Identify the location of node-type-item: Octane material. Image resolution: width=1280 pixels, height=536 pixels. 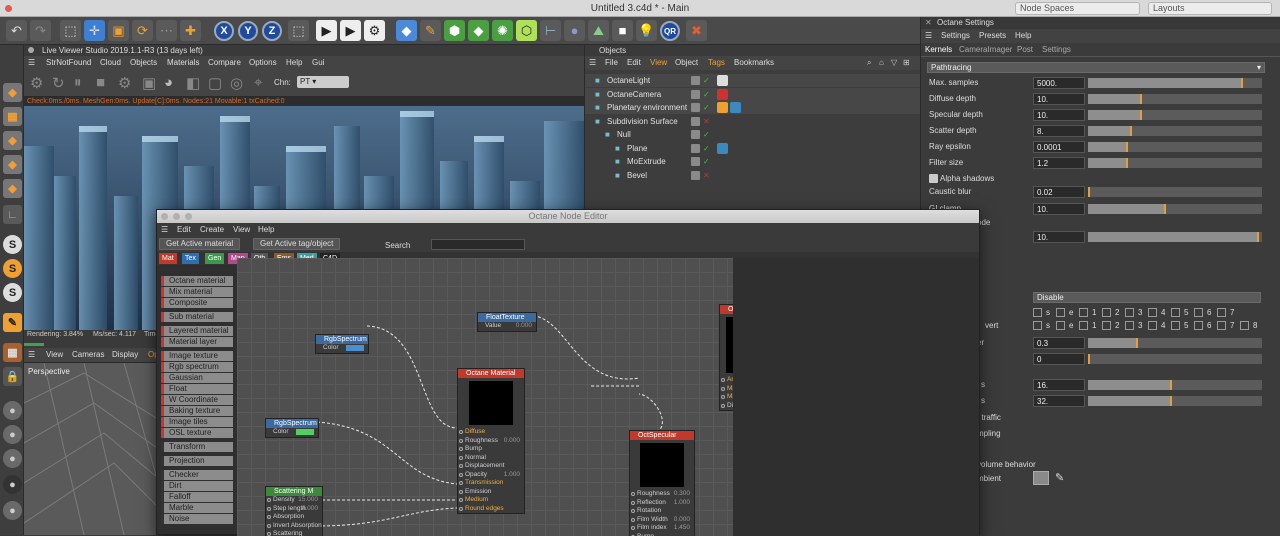
(197, 281).